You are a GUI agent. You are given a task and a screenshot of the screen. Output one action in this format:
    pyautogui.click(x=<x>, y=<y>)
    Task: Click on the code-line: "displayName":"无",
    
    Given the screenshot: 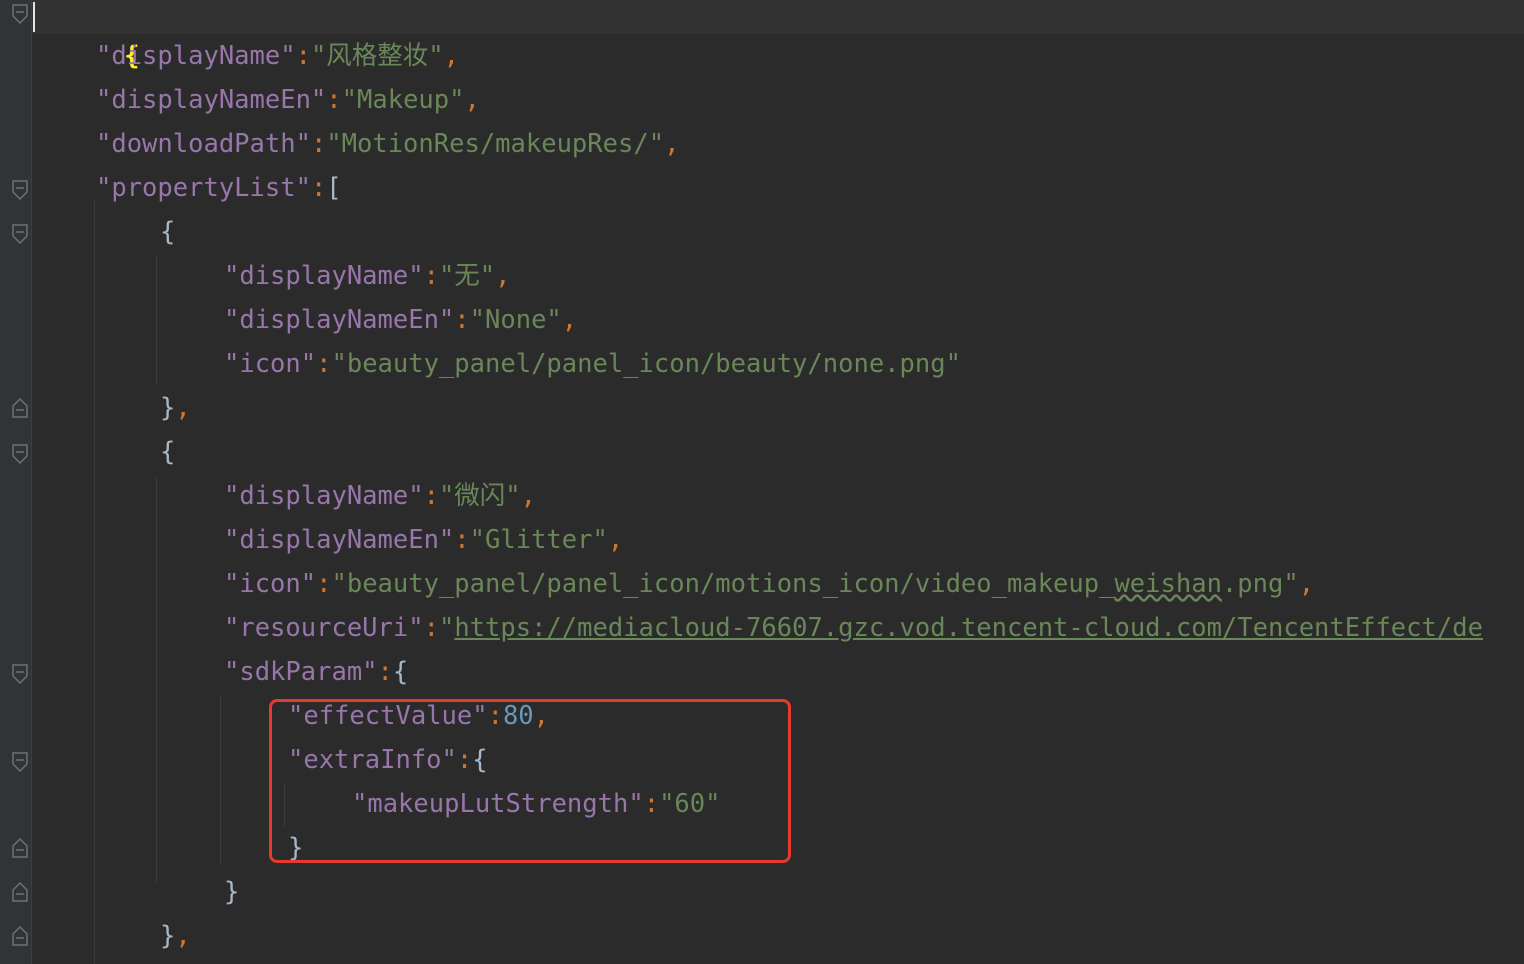 What is the action you would take?
    pyautogui.click(x=367, y=276)
    